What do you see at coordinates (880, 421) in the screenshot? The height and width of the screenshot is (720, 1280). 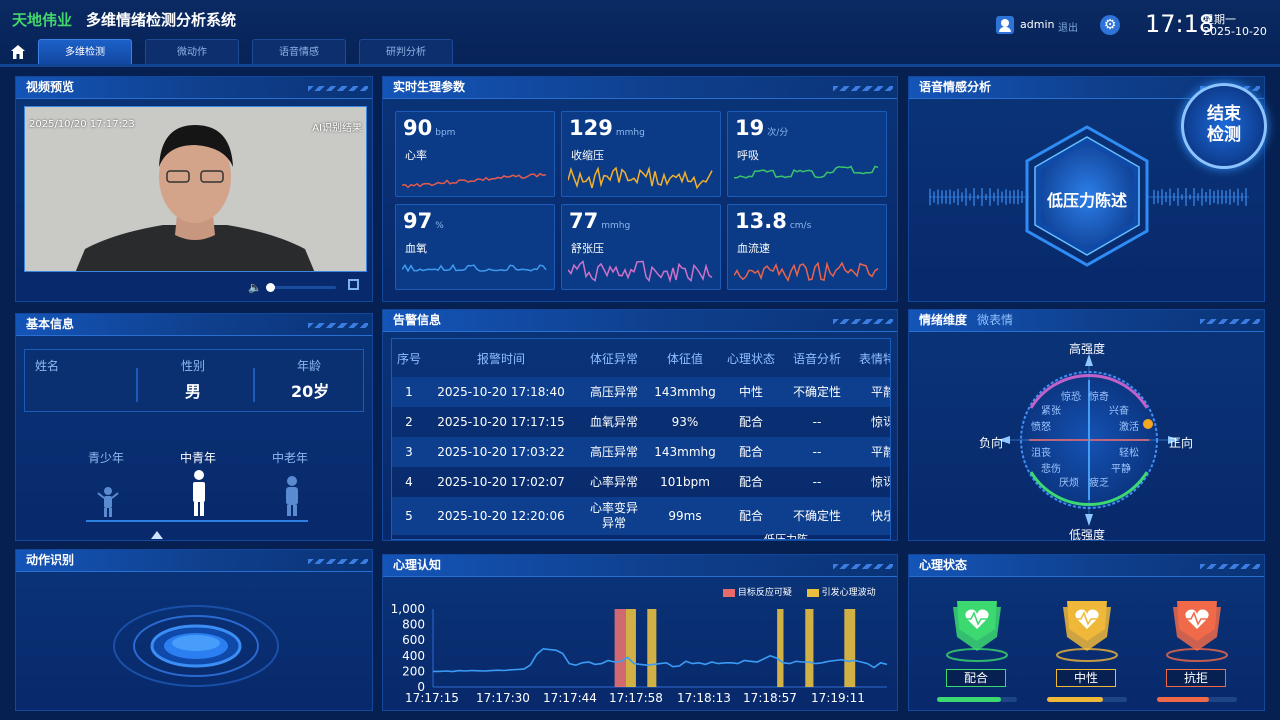 I see `alarm-cell: 惊讶` at bounding box center [880, 421].